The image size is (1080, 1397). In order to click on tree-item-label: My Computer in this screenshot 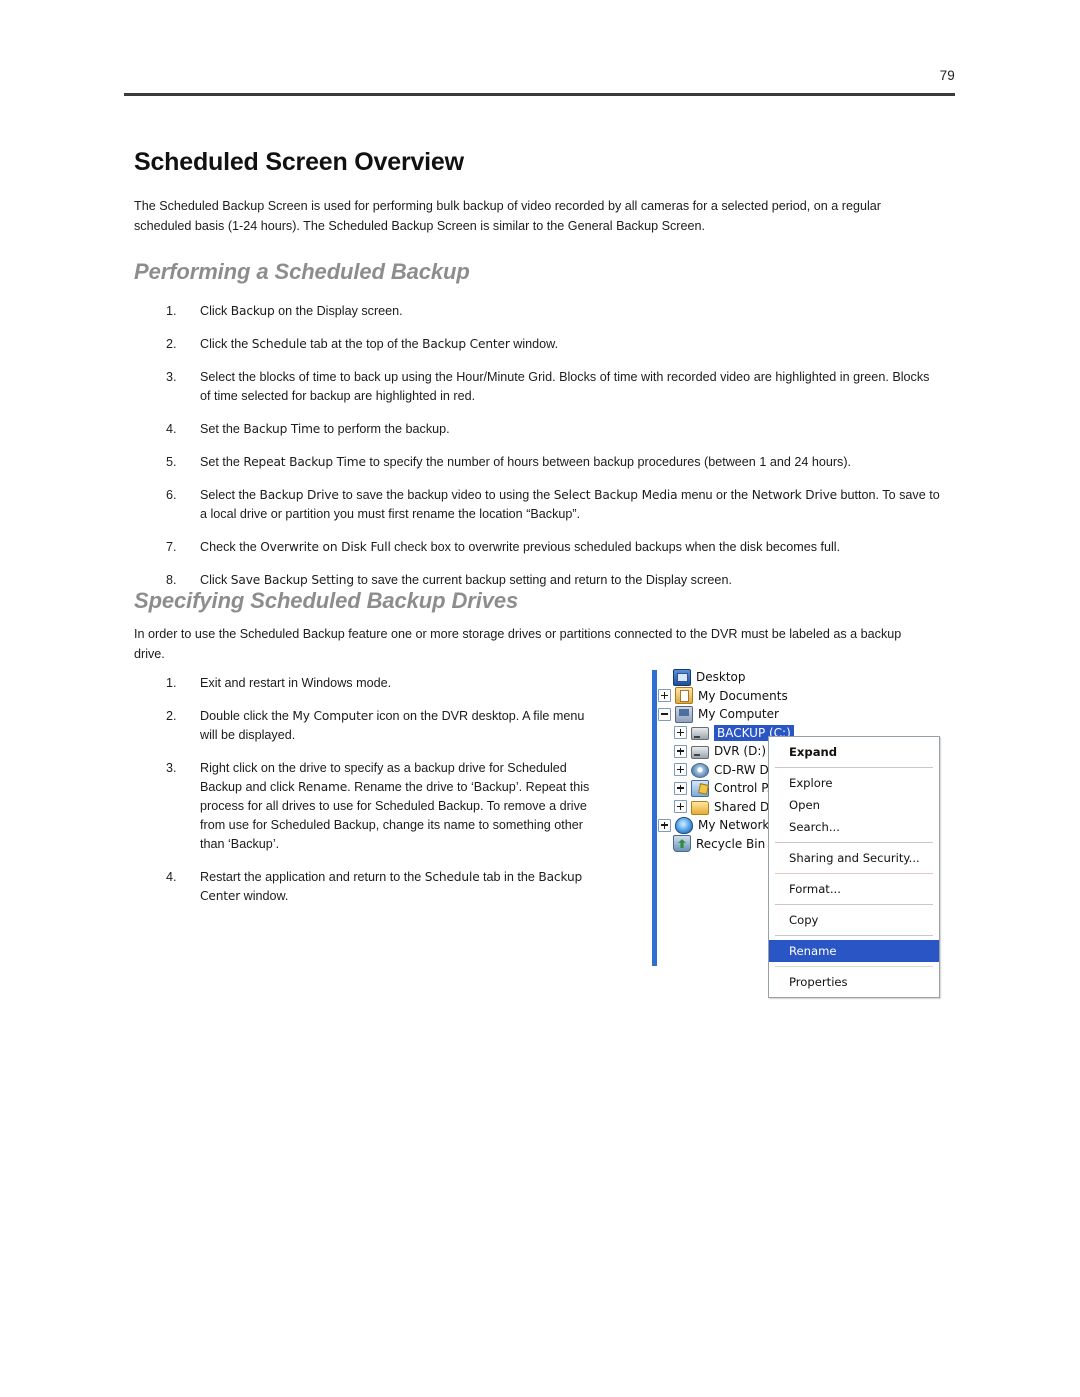, I will do `click(738, 714)`.